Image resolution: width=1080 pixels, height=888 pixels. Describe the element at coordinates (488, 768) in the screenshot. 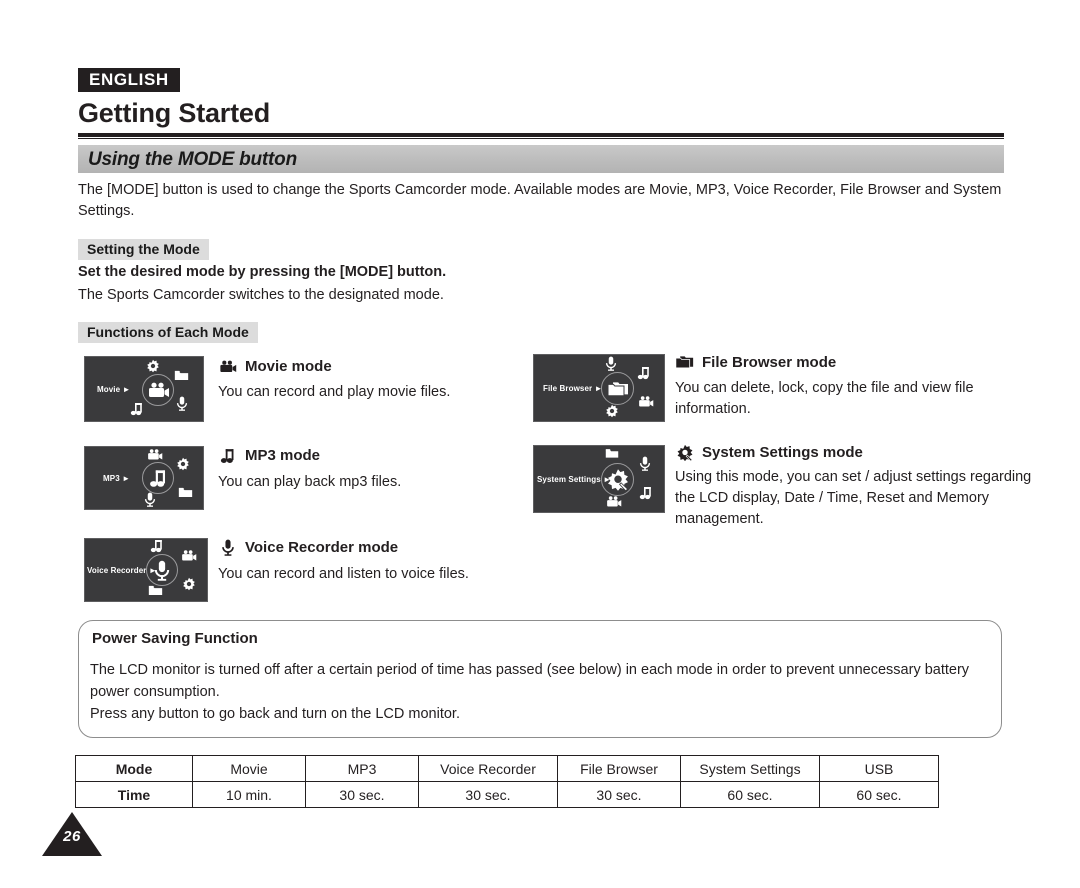

I see `table-cell: Voice Recorder` at that location.